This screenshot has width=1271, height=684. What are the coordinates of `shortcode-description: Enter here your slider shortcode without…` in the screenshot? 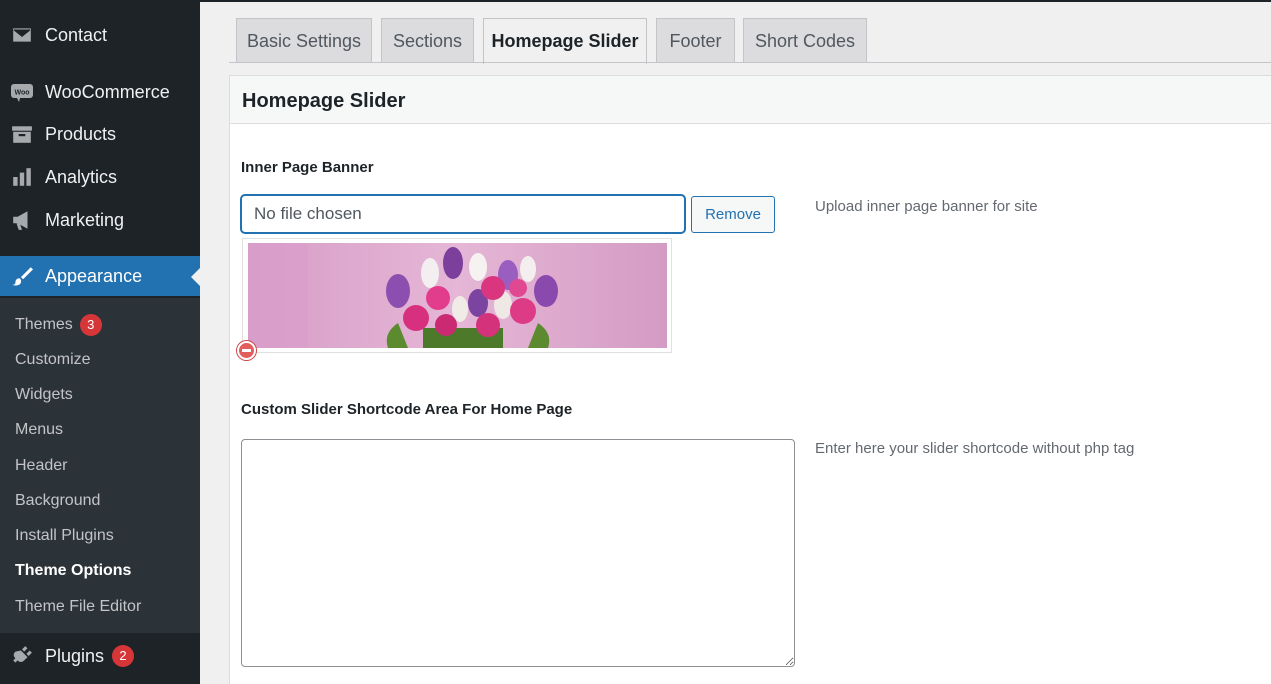 It's located at (975, 448).